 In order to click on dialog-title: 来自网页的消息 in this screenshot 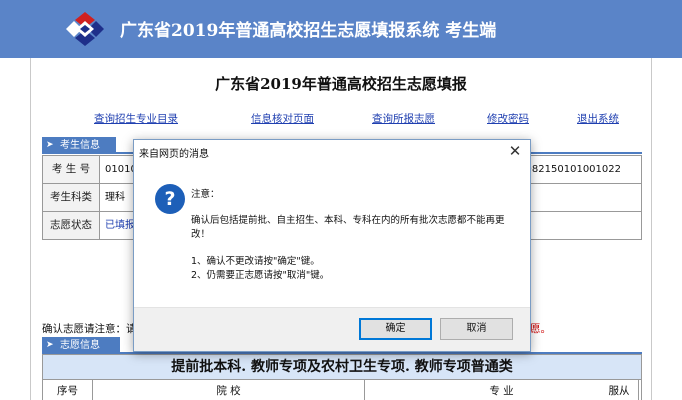, I will do `click(174, 154)`.